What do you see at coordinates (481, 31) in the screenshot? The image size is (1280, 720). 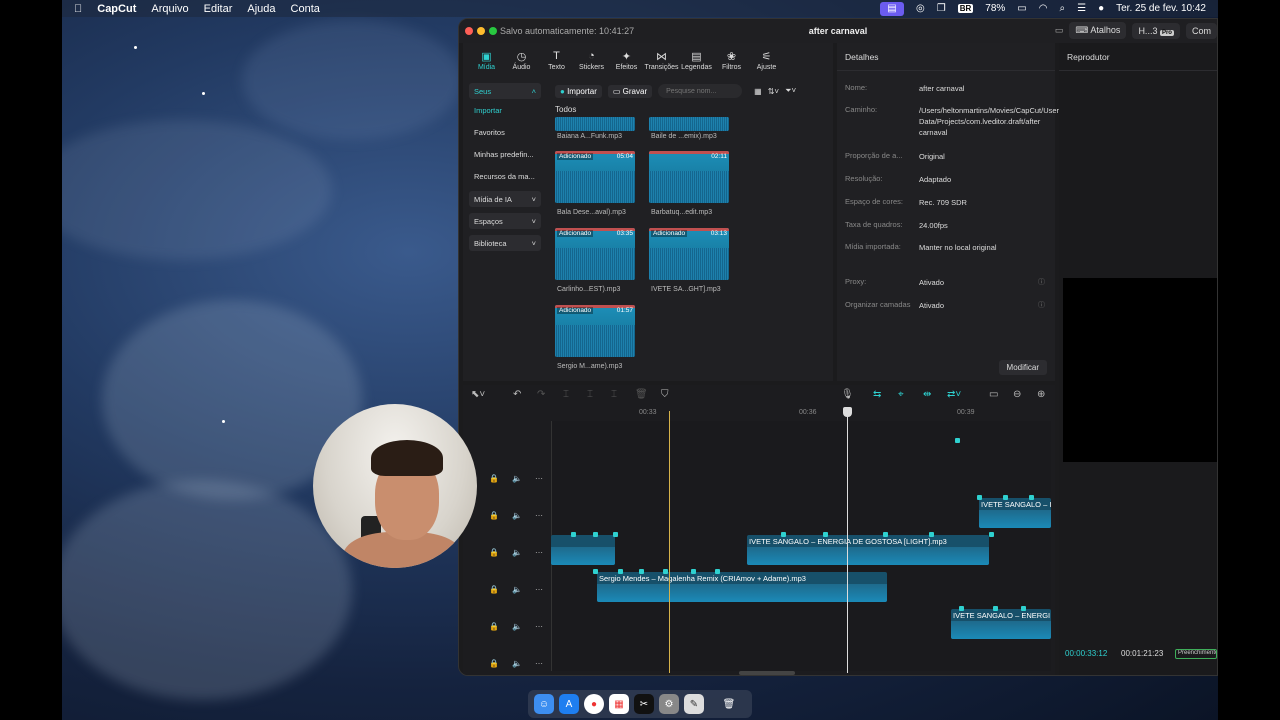 I see `minimize-button` at bounding box center [481, 31].